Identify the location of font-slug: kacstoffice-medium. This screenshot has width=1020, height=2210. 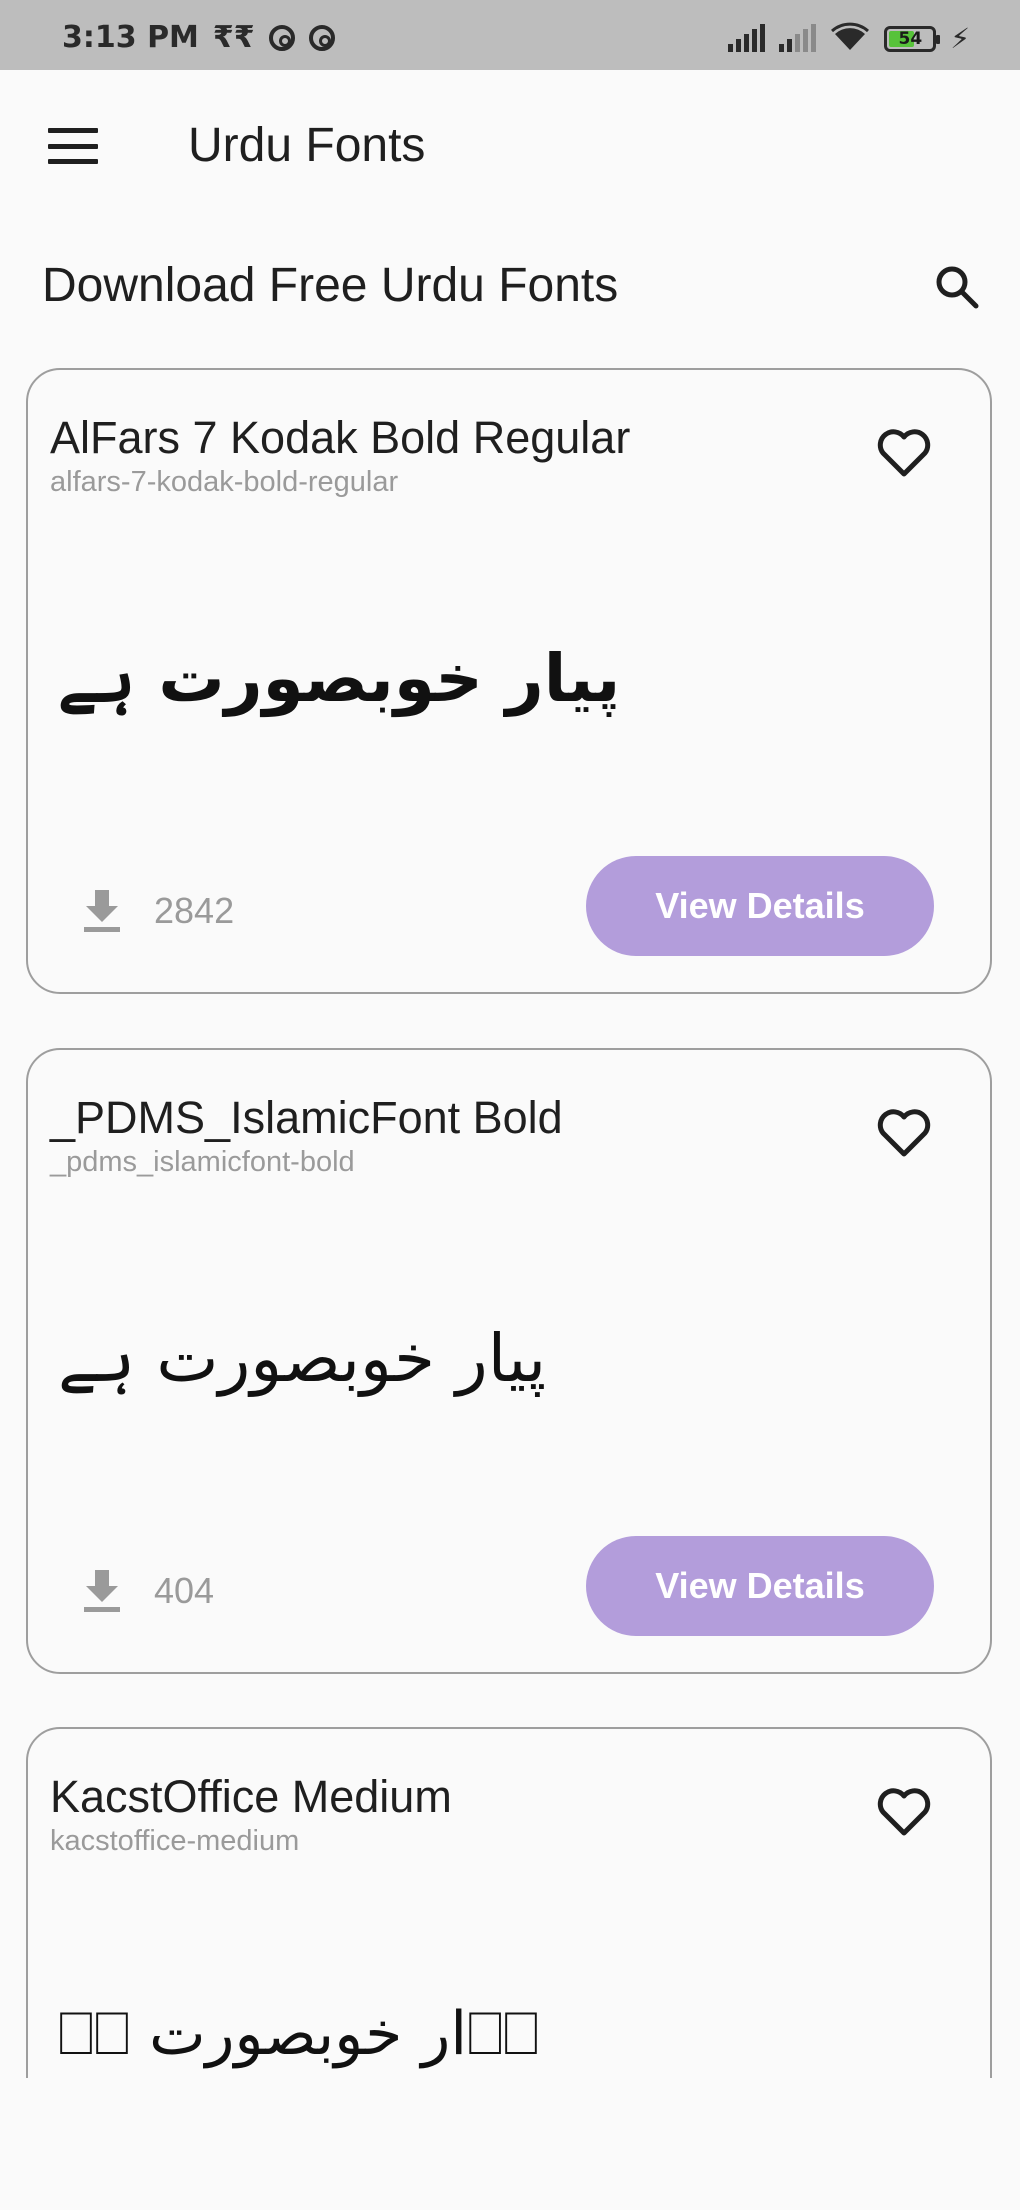
(175, 1841).